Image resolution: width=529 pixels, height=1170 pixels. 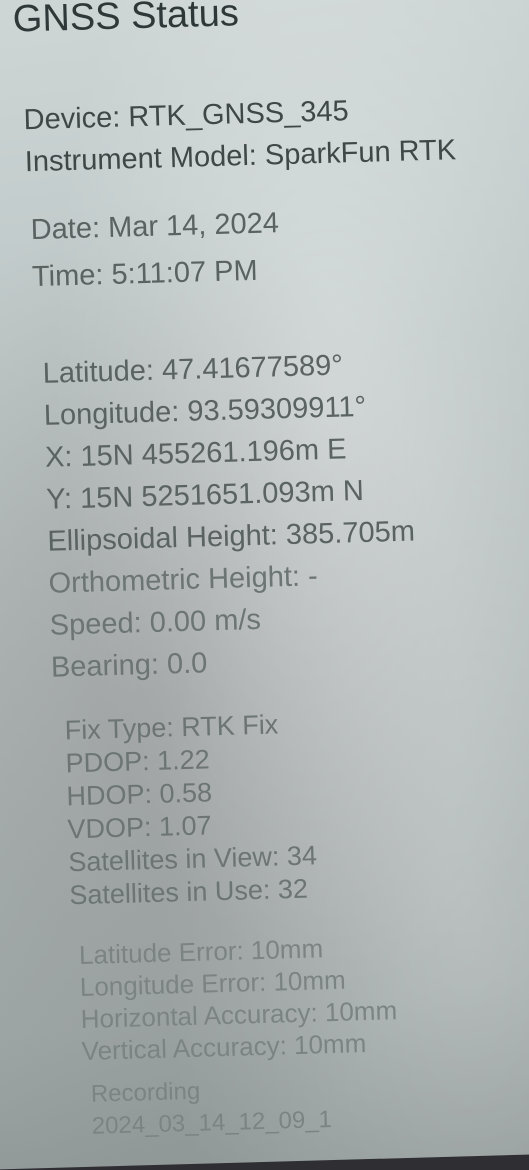 I want to click on bearing-value: Bearing: 0.0, so click(x=129, y=665).